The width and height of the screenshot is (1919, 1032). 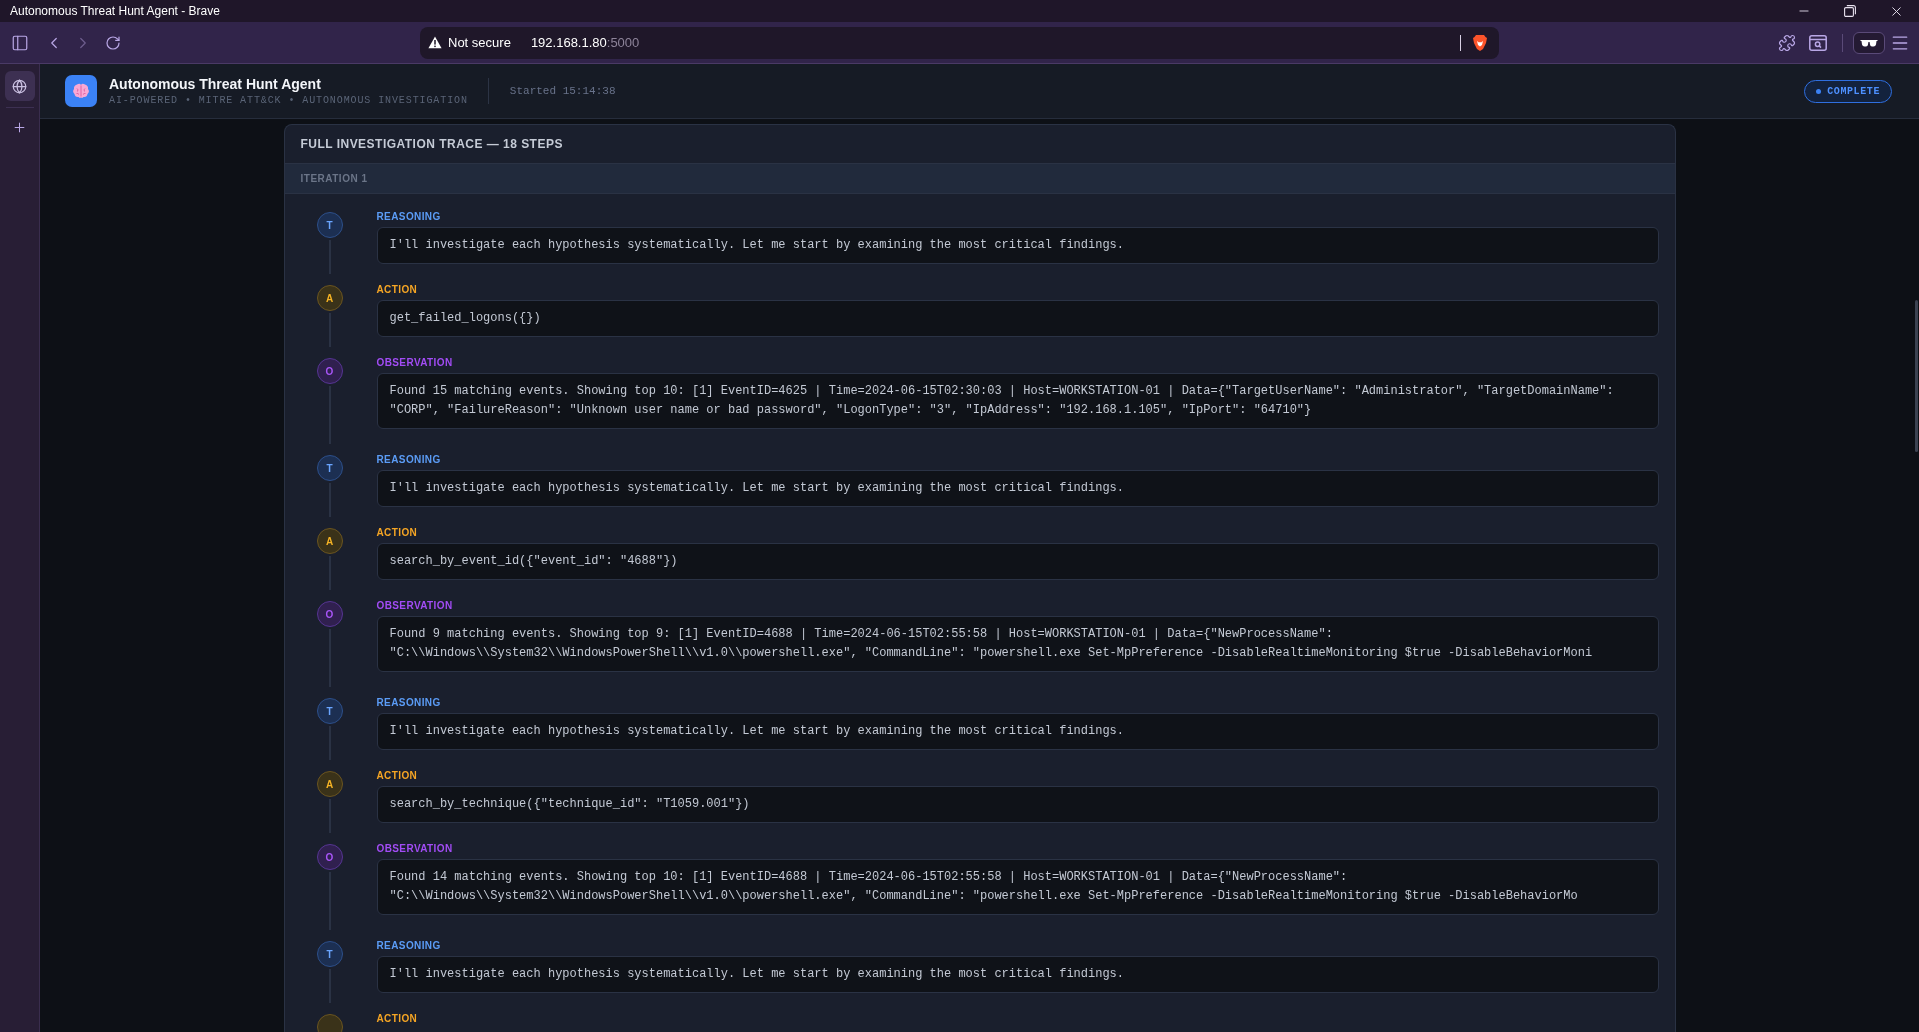 What do you see at coordinates (1017, 401) in the screenshot?
I see `step-content: Found 15 matching events. Showing top 10: [1] EventID=4625 | Time=2024-06-15T02:30:03 | Host=WORKSTATION-01 | Data={"TargetUserName": "Administrator", "TargetDomainName": "CORP", "FailureReason": "Unknown user name or bad password", "LogonType": "3", "IpAddress": "192.168.1.105", "IpPort": "64710"}` at bounding box center [1017, 401].